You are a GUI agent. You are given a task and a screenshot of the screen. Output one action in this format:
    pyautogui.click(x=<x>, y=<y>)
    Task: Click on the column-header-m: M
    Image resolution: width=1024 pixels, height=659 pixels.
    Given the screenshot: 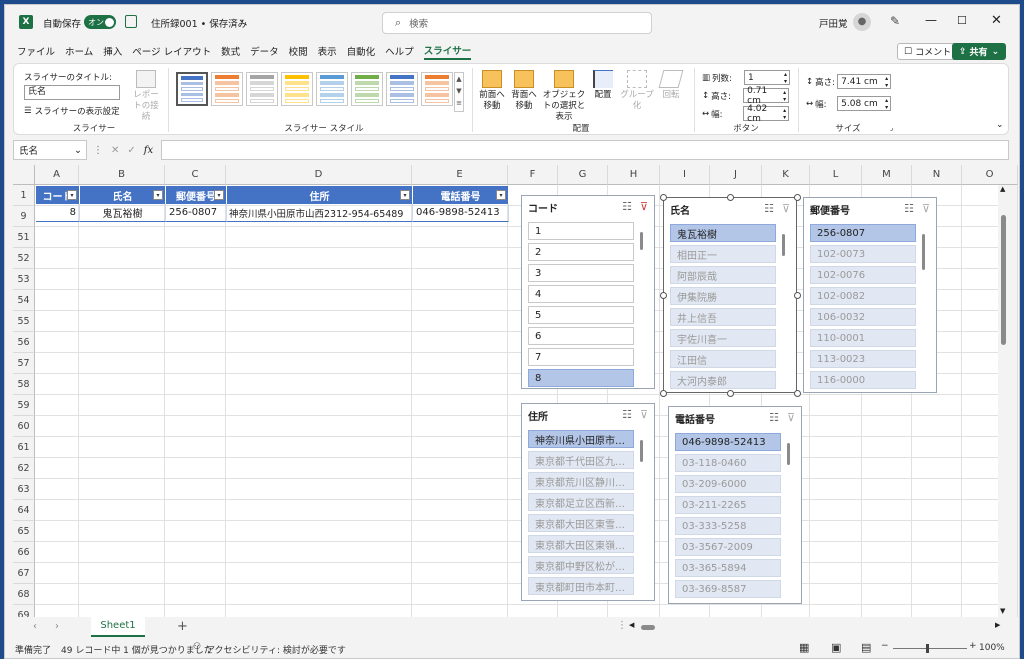 What is the action you would take?
    pyautogui.click(x=887, y=175)
    